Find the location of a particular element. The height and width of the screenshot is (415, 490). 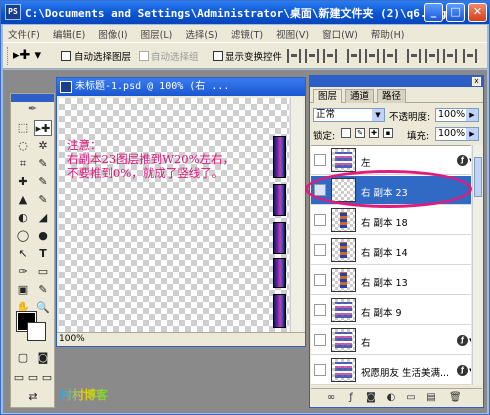

standard-mode-icon: ▢ is located at coordinates (23, 358).